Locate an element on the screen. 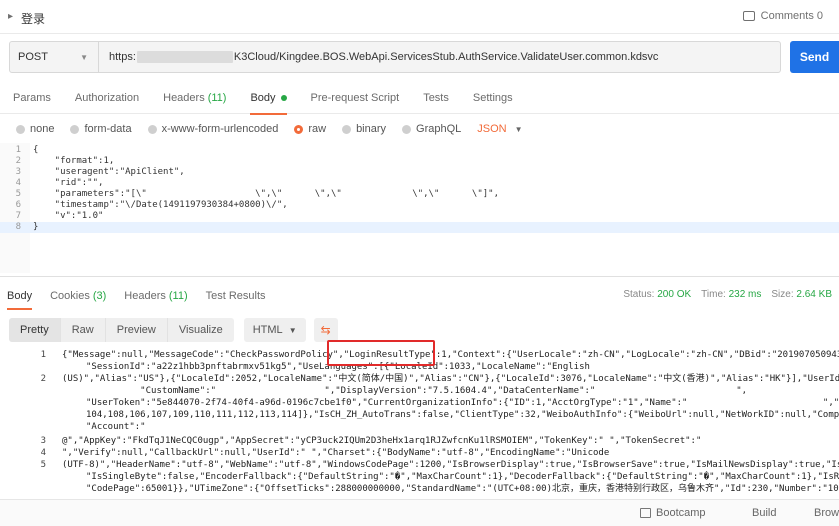  code-line: 4 "rid":"", is located at coordinates (419, 183).